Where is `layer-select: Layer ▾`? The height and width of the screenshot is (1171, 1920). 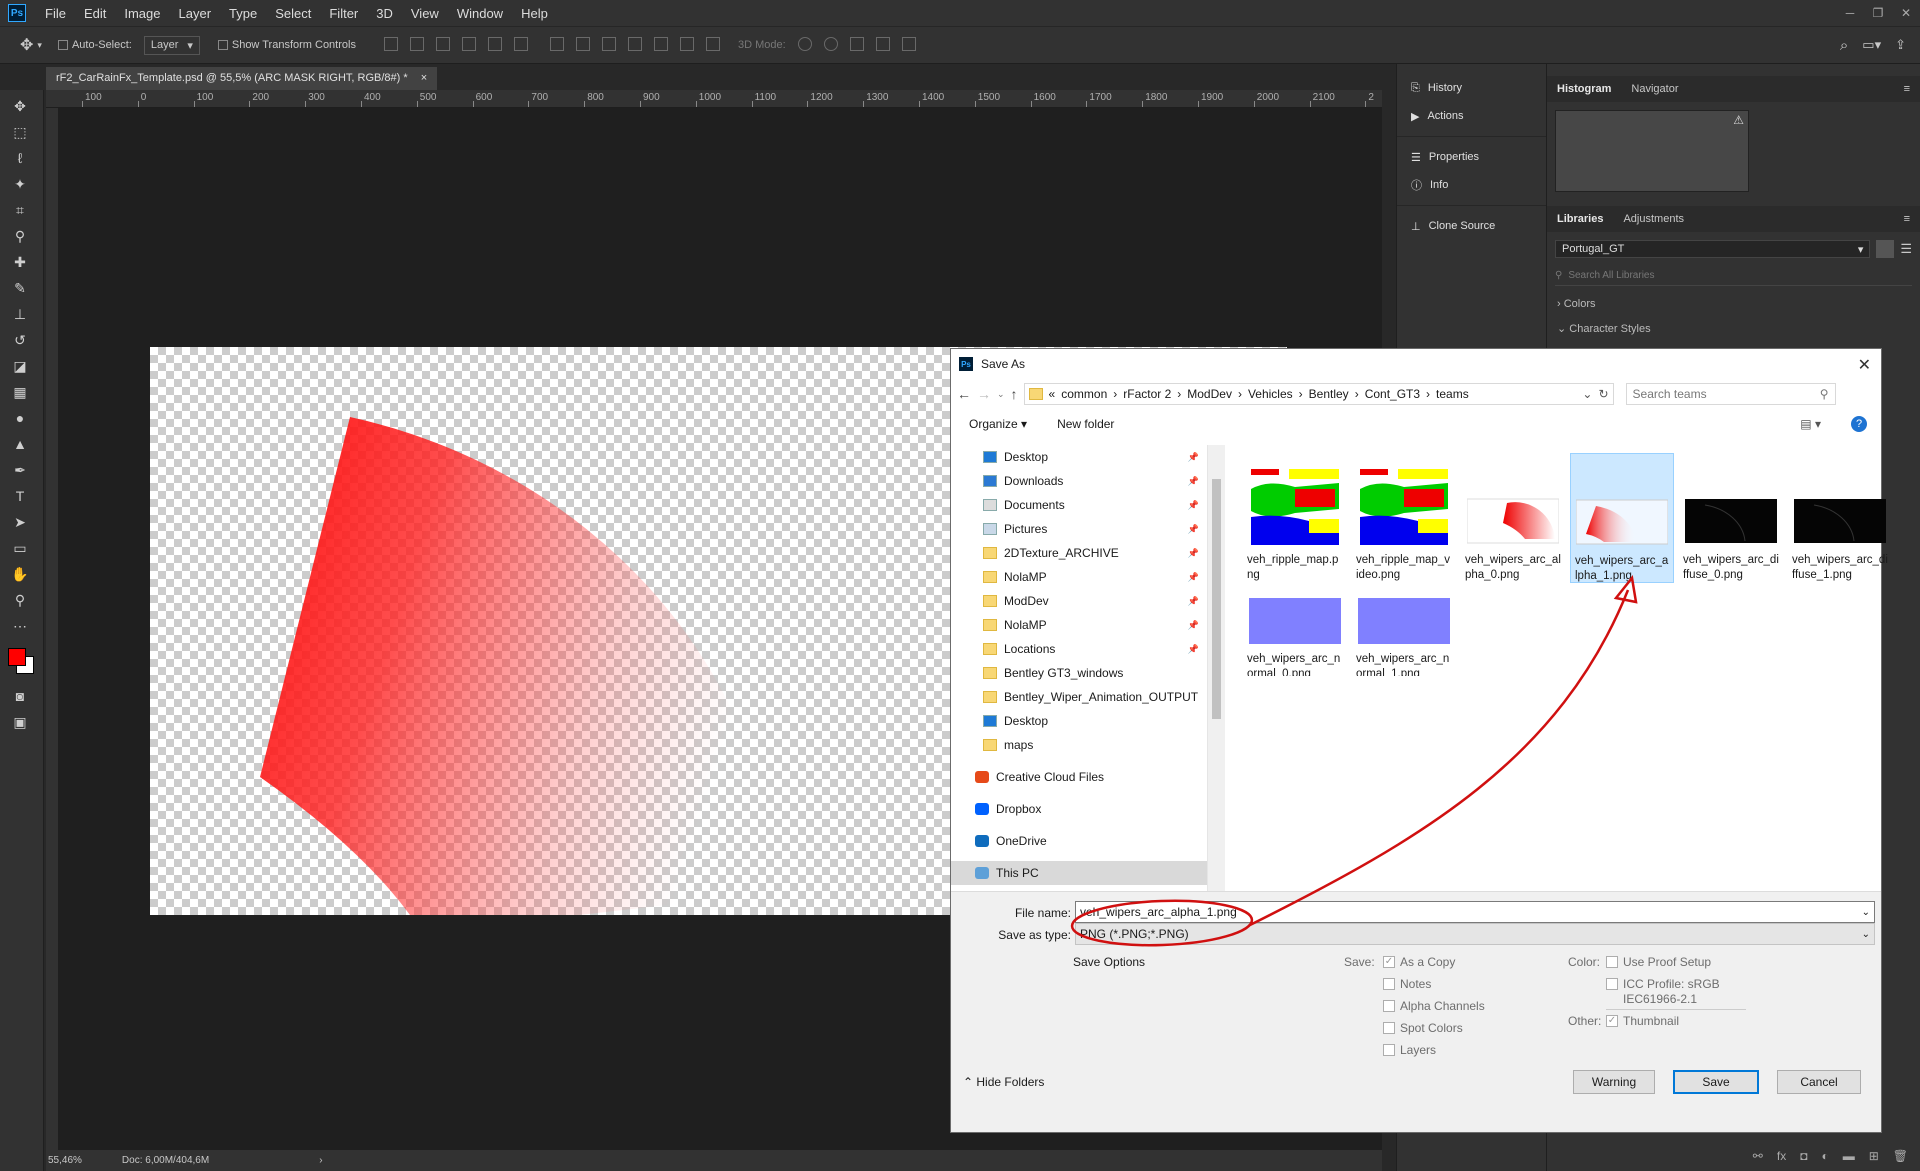 layer-select: Layer ▾ is located at coordinates (171, 45).